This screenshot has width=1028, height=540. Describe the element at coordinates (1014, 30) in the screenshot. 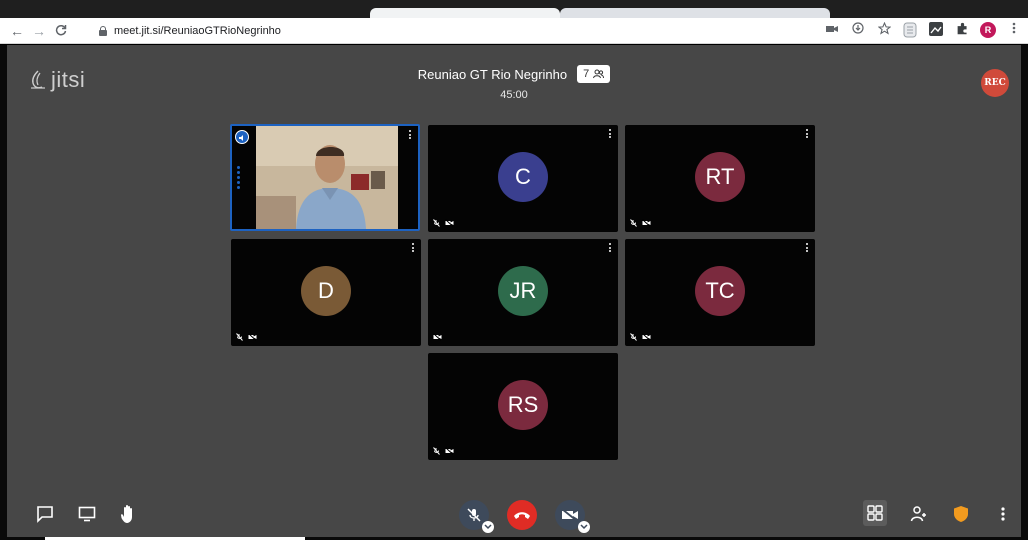

I see `more-vert-icon` at that location.